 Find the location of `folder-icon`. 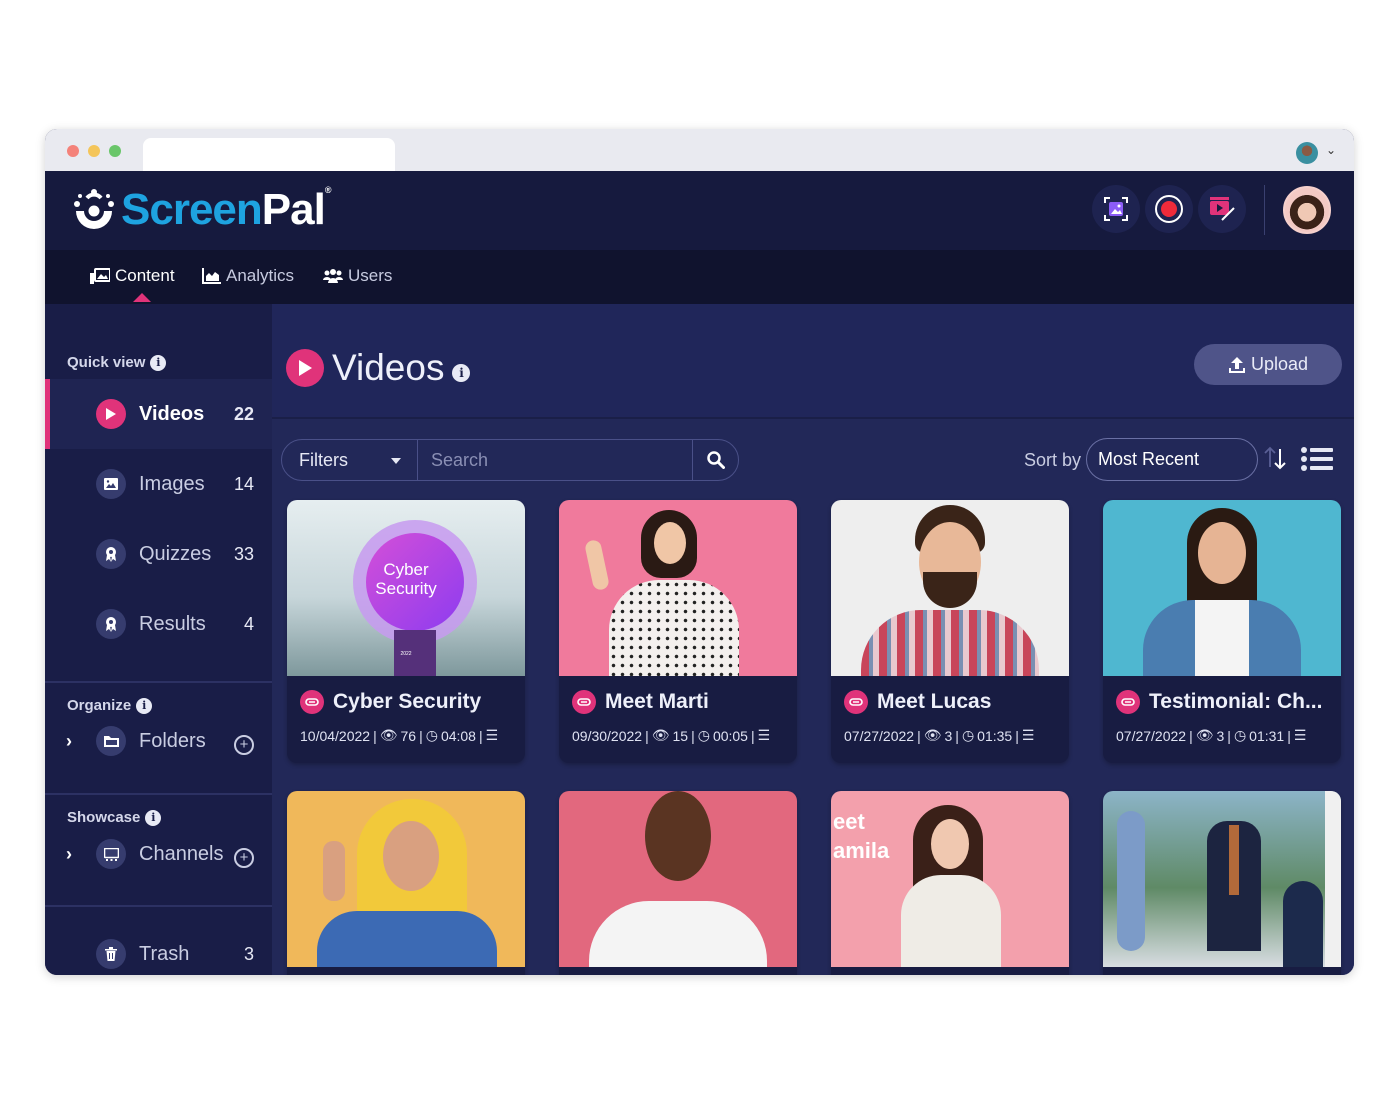

folder-icon is located at coordinates (111, 741).